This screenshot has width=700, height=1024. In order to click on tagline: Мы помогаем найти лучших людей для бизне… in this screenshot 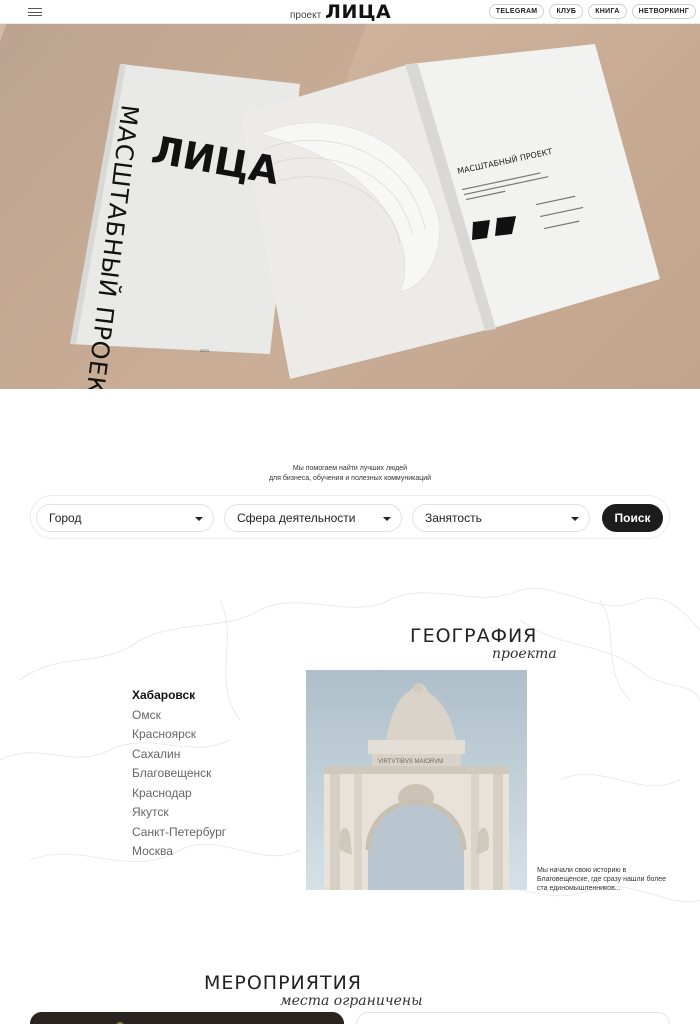, I will do `click(350, 474)`.